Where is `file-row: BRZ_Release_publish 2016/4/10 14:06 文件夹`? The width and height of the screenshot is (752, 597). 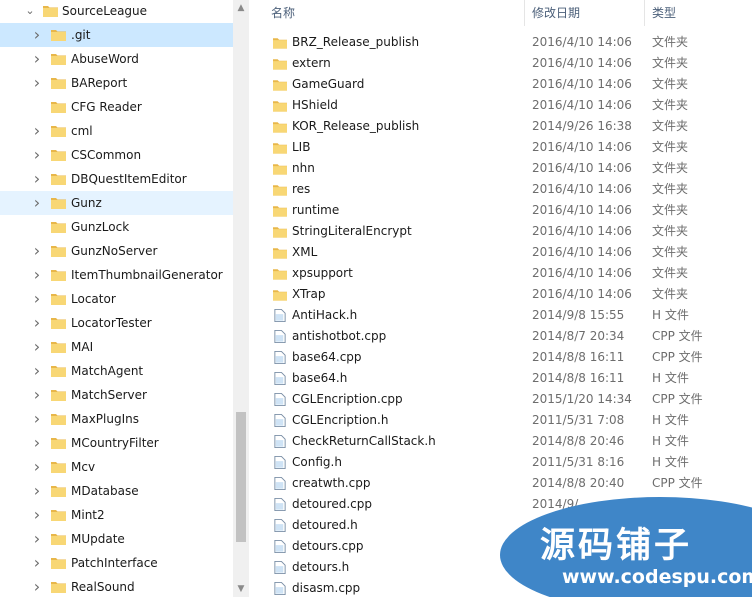
file-row: BRZ_Release_publish 2016/4/10 14:06 文件夹 is located at coordinates (500, 42).